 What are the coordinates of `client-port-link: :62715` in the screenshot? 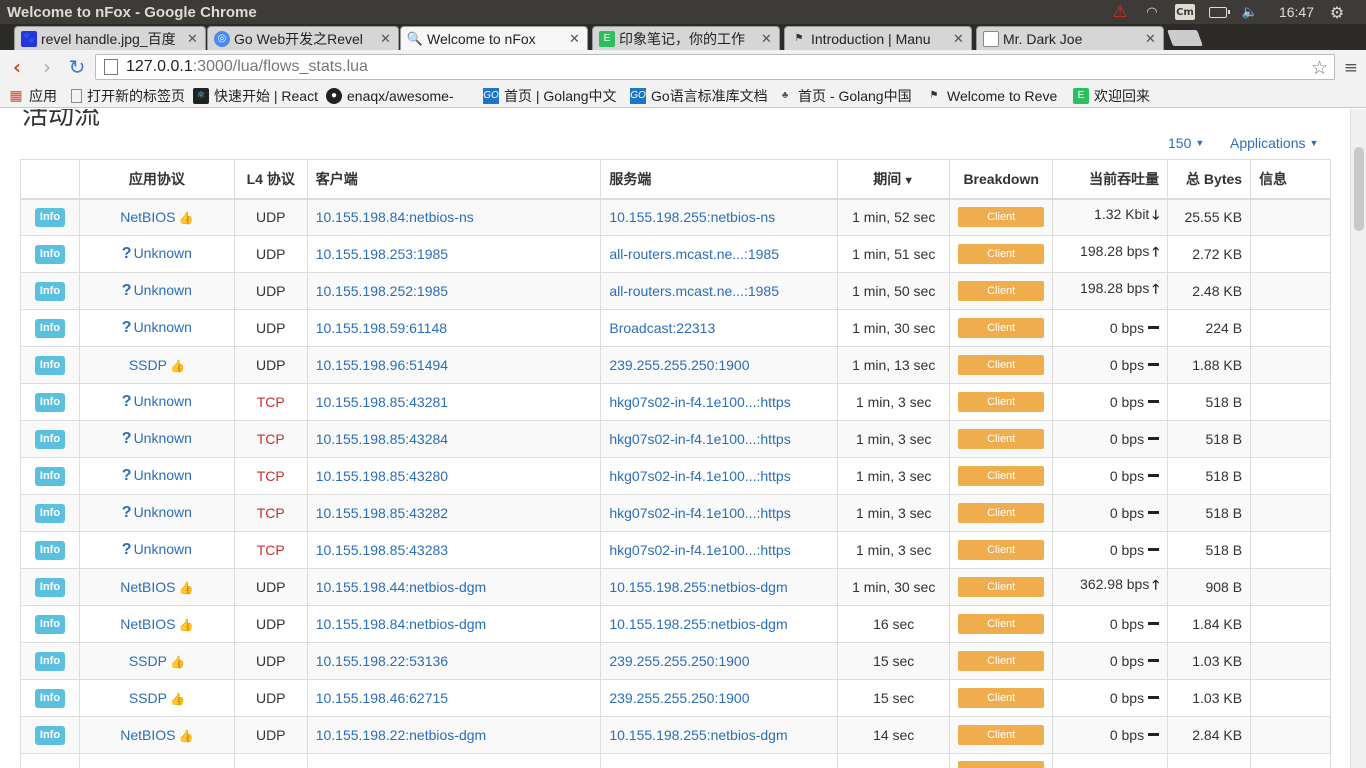 It's located at (426, 698).